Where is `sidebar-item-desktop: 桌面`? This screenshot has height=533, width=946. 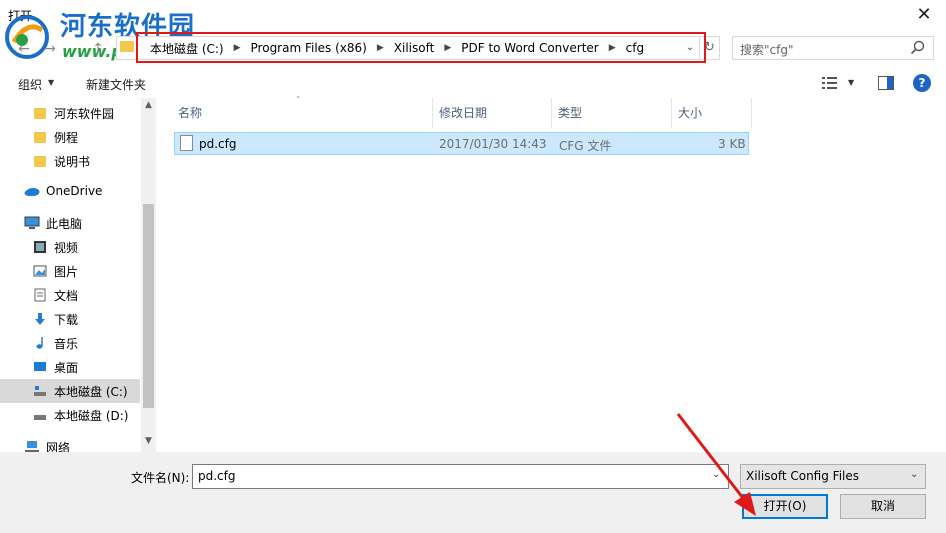 sidebar-item-desktop: 桌面 is located at coordinates (70, 367).